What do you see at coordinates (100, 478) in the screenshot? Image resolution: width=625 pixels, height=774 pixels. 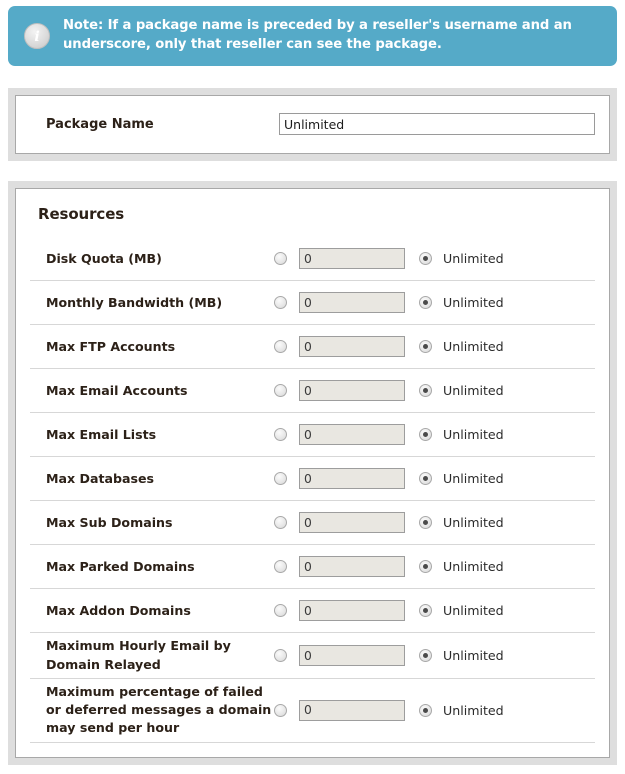 I see `resource-label: Max Databases` at bounding box center [100, 478].